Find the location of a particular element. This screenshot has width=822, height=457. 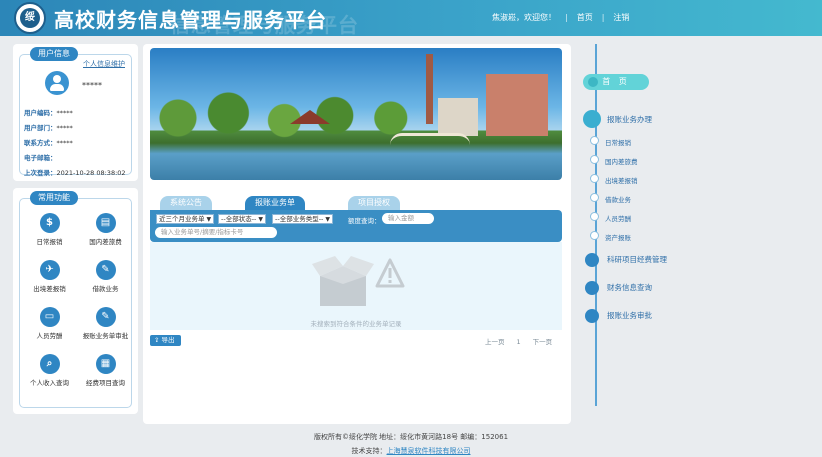

status-select: --全部状态-- ▼ is located at coordinates (242, 219).